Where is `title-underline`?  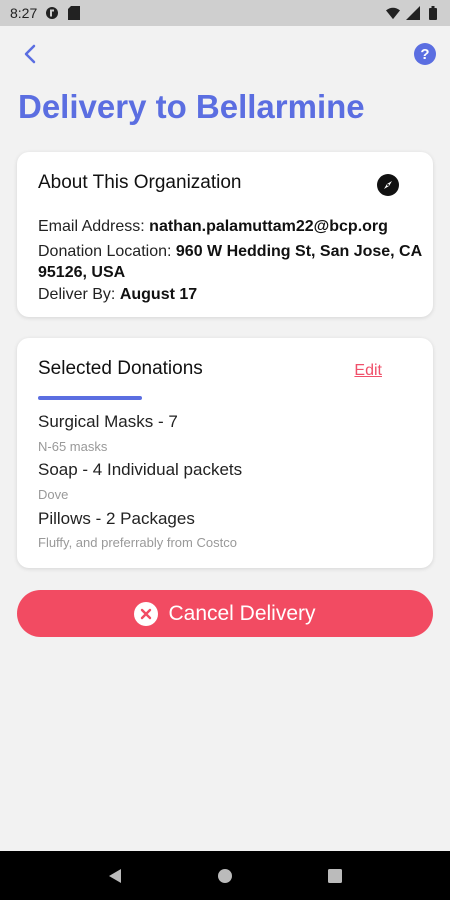 title-underline is located at coordinates (90, 398).